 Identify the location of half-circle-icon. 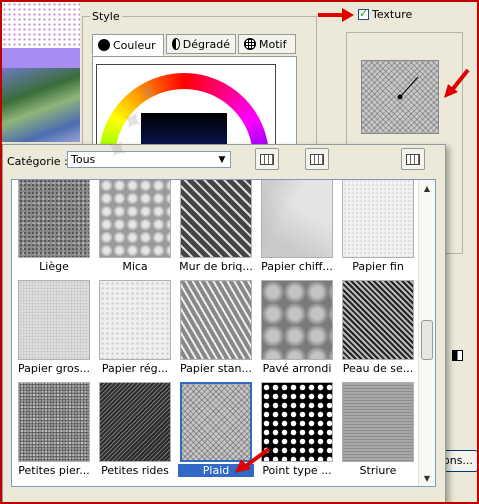
(176, 44).